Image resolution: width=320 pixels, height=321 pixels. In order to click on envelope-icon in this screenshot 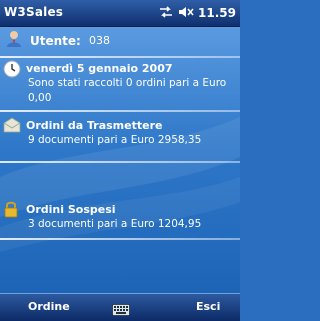, I will do `click(12, 127)`.